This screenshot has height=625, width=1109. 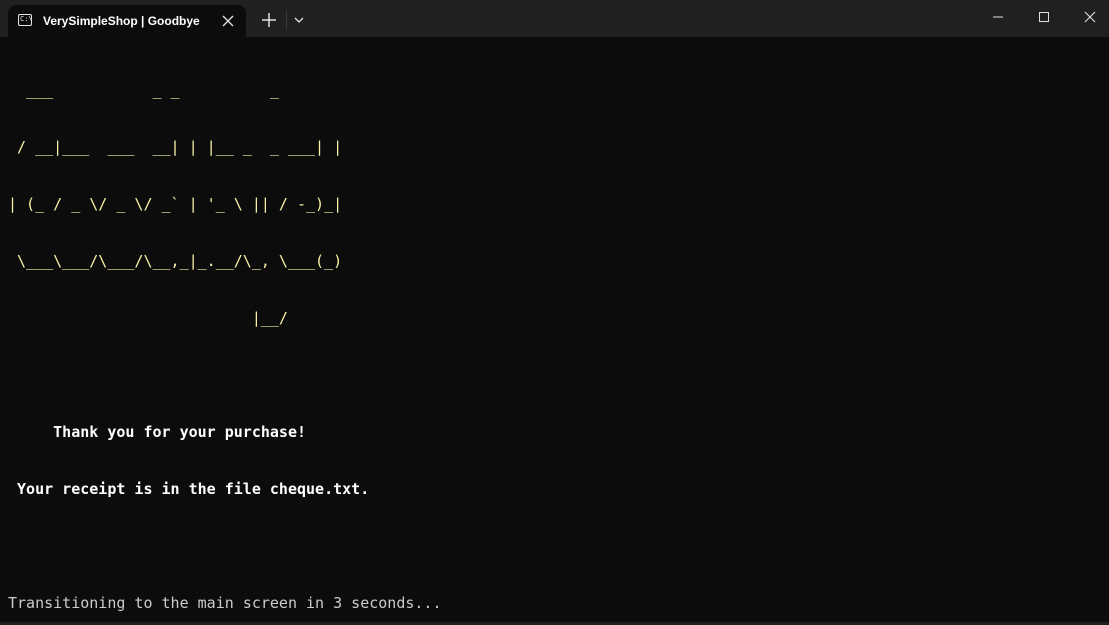 I want to click on close-window-button, so click(x=1088, y=16).